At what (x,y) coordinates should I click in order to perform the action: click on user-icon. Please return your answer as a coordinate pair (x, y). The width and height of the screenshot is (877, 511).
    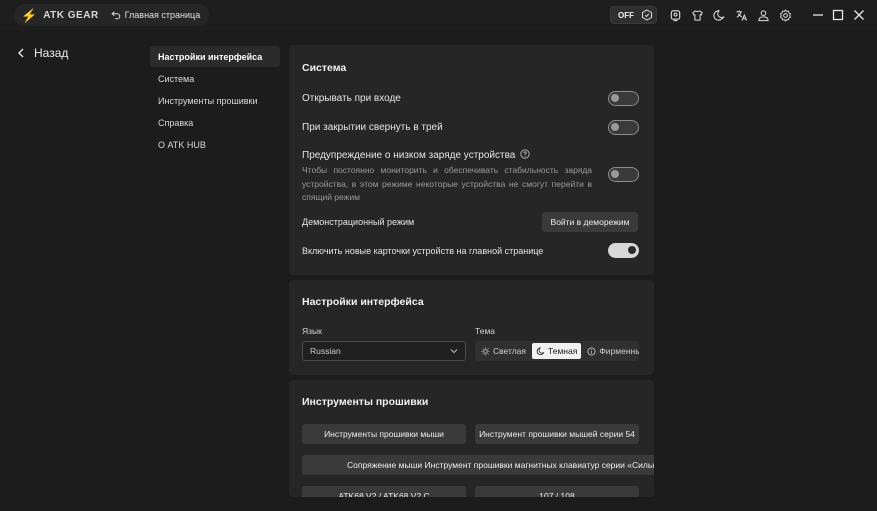
    Looking at the image, I should click on (763, 15).